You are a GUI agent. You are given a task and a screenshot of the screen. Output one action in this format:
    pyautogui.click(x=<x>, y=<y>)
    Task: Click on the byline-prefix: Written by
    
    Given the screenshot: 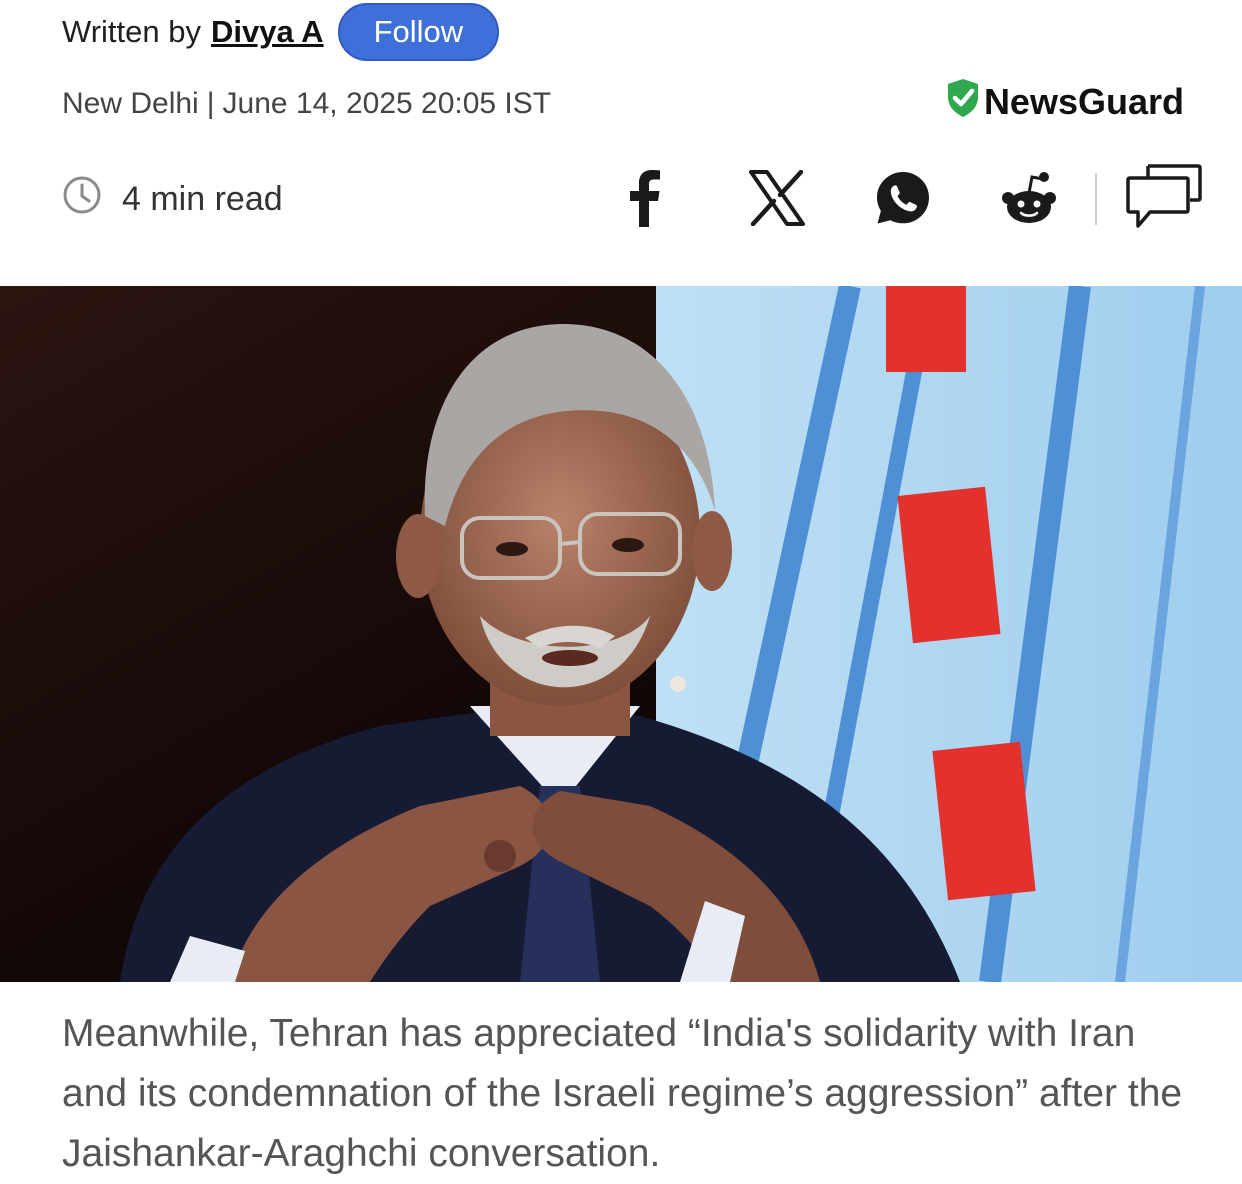 What is the action you would take?
    pyautogui.click(x=131, y=31)
    